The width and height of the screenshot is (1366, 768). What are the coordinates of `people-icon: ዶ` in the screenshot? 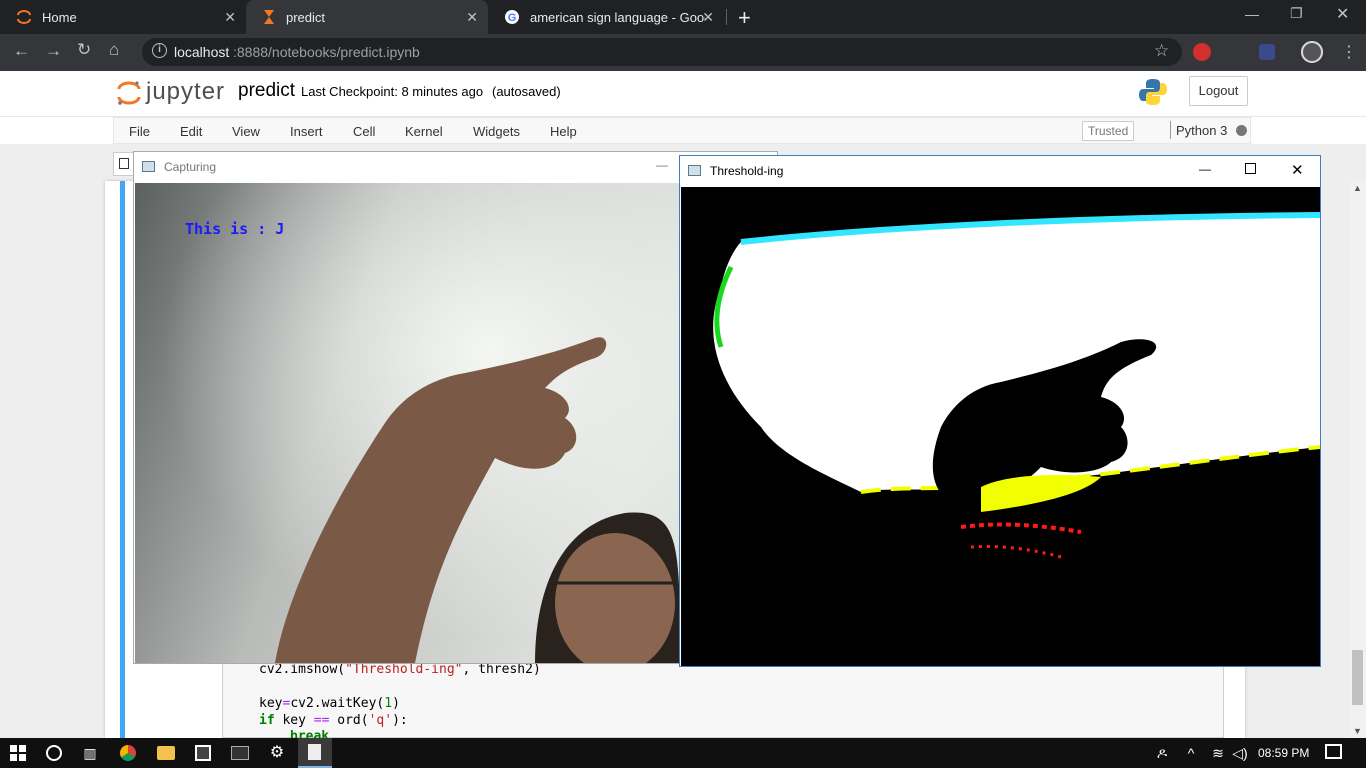 It's located at (1162, 753).